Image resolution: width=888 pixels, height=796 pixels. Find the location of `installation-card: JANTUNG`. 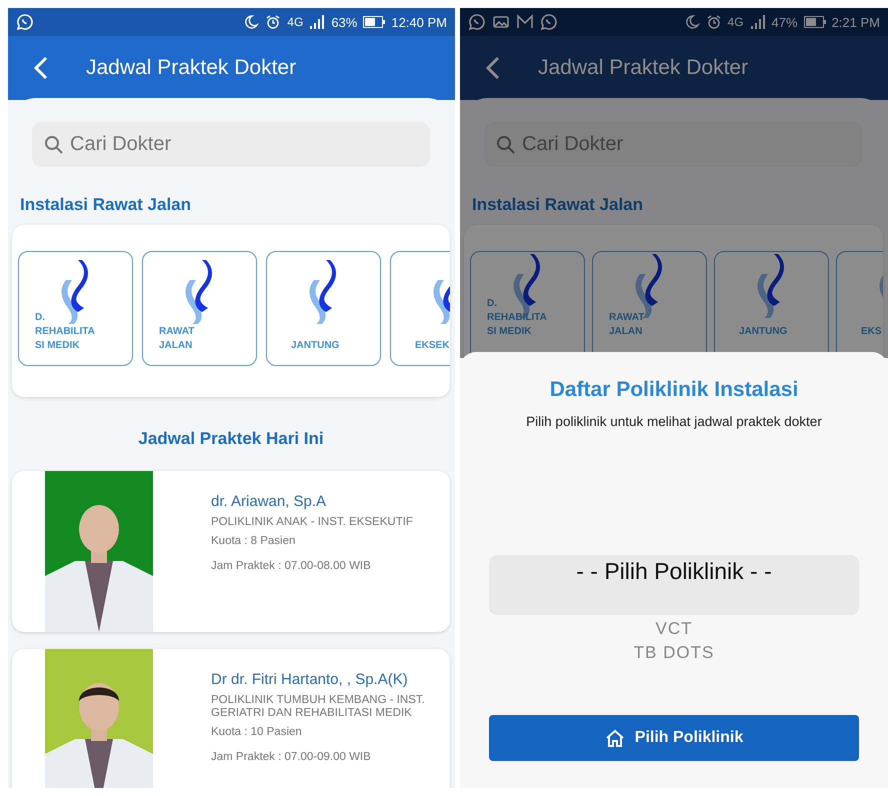

installation-card: JANTUNG is located at coordinates (323, 308).